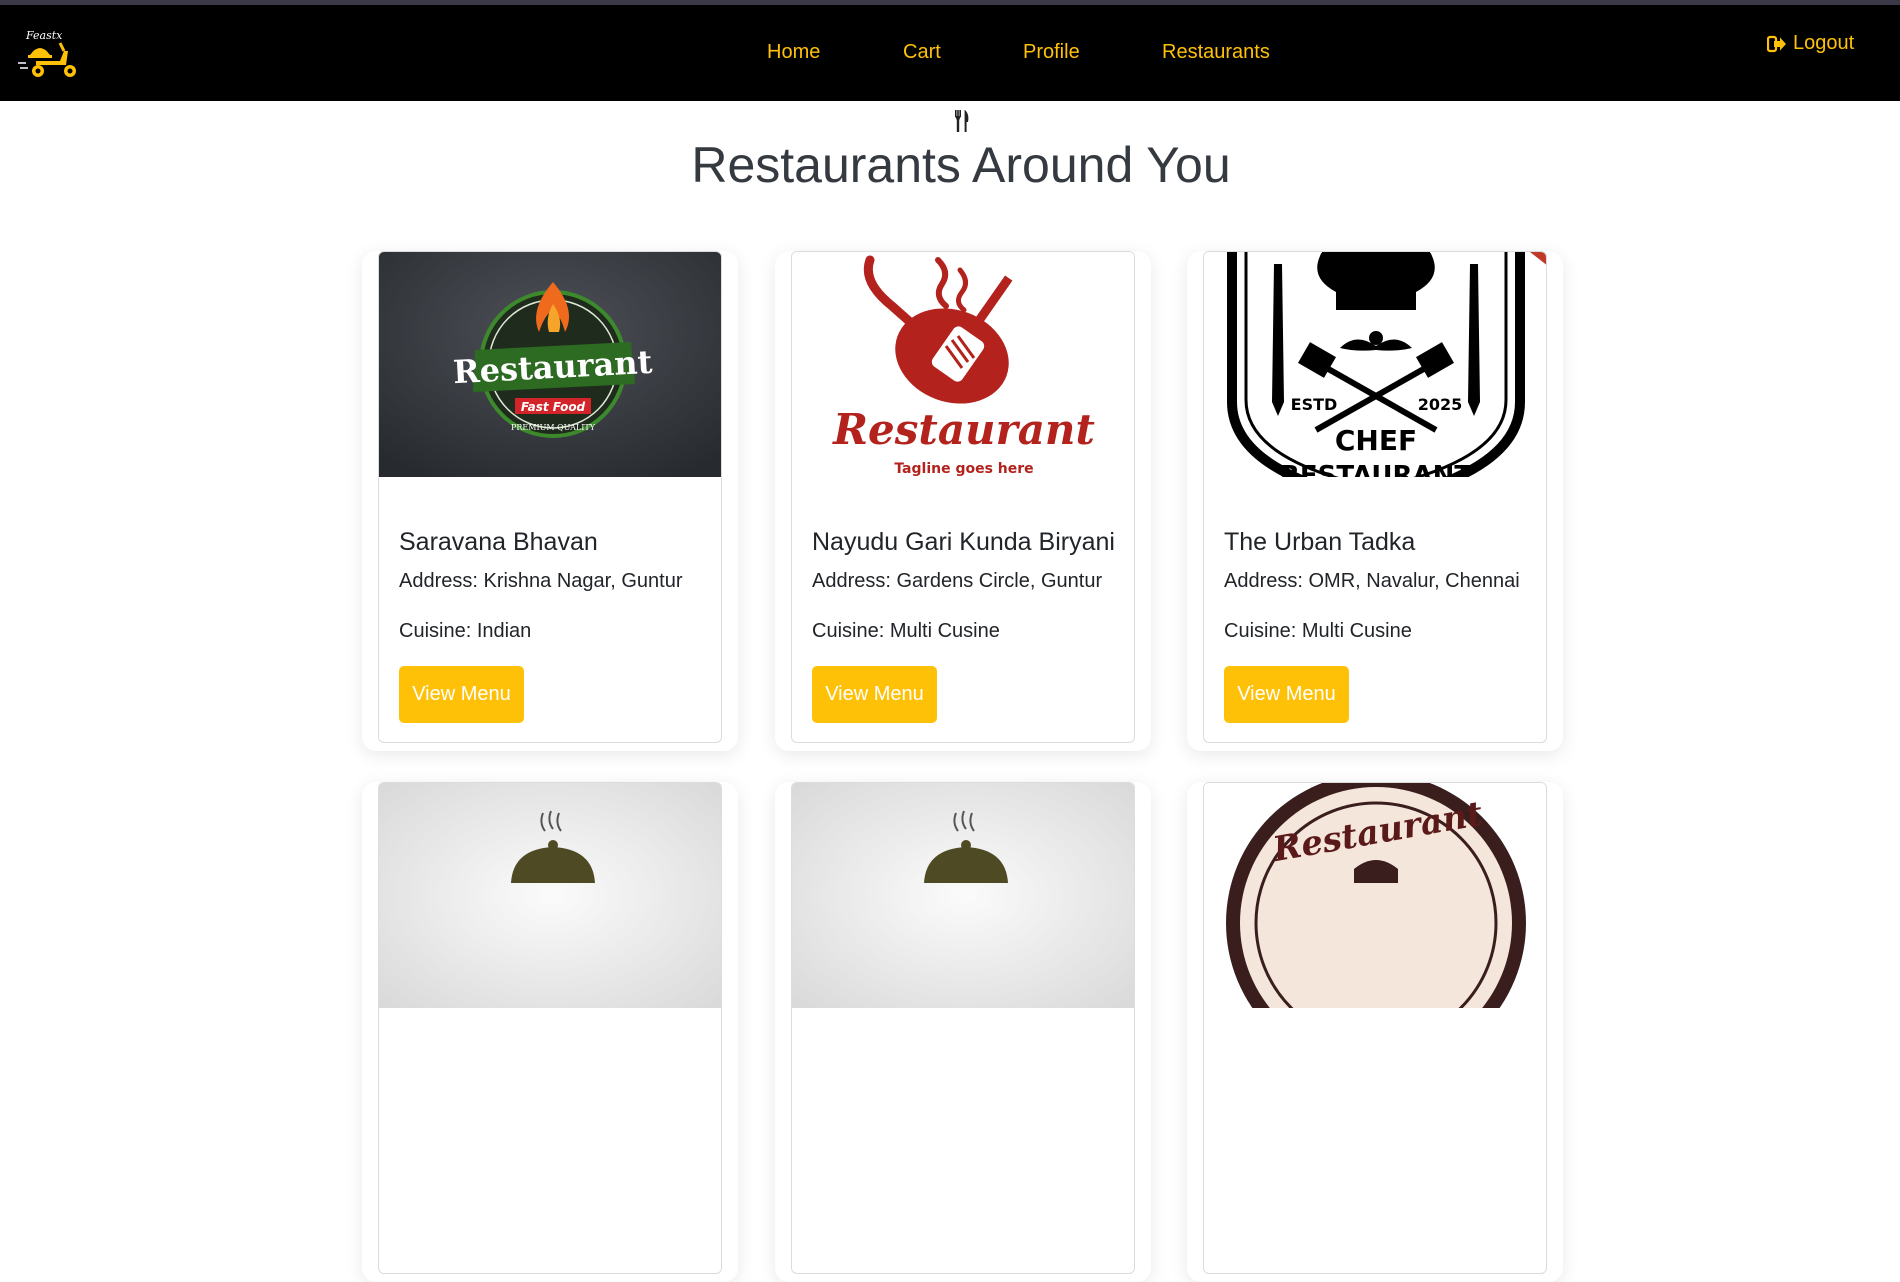 The width and height of the screenshot is (1900, 1282). What do you see at coordinates (553, 407) in the screenshot?
I see `svg-text: Fast Food` at bounding box center [553, 407].